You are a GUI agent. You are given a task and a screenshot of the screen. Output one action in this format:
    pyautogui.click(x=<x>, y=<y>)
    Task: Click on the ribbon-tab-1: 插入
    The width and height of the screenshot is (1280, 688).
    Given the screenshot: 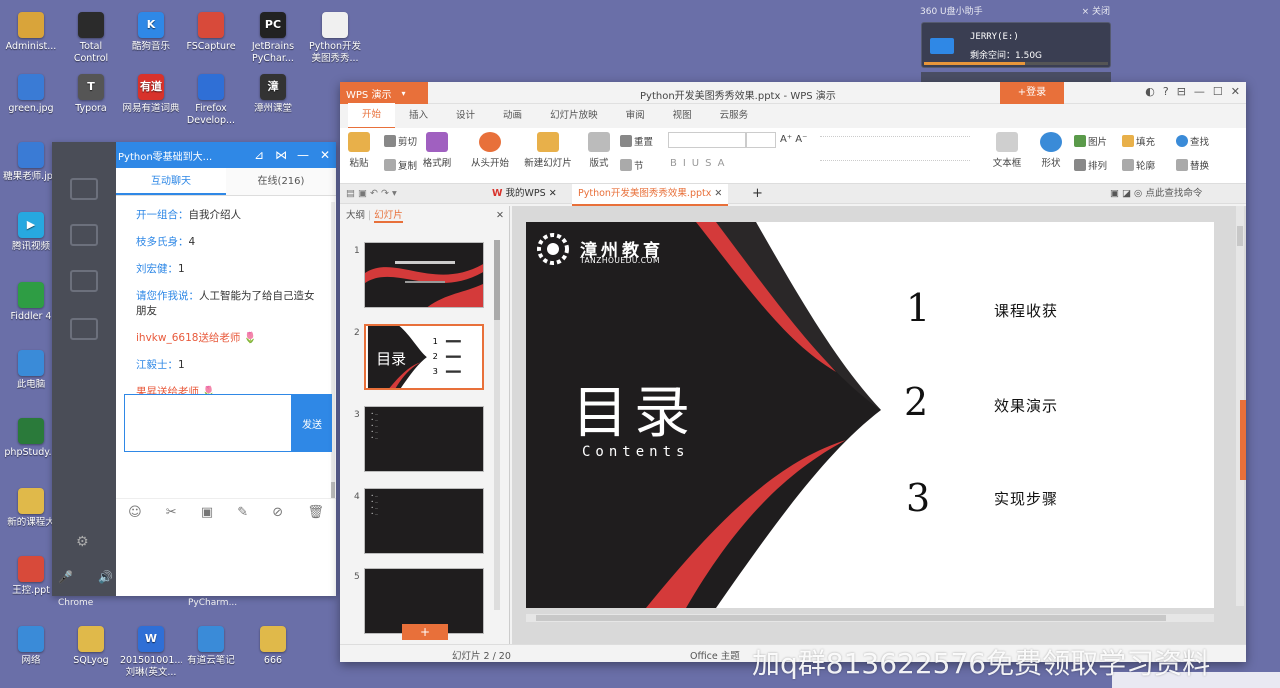 What is the action you would take?
    pyautogui.click(x=418, y=116)
    